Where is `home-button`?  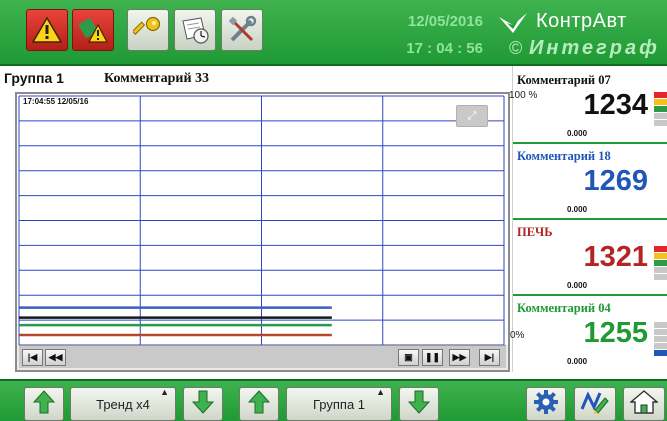
home-button is located at coordinates (644, 404).